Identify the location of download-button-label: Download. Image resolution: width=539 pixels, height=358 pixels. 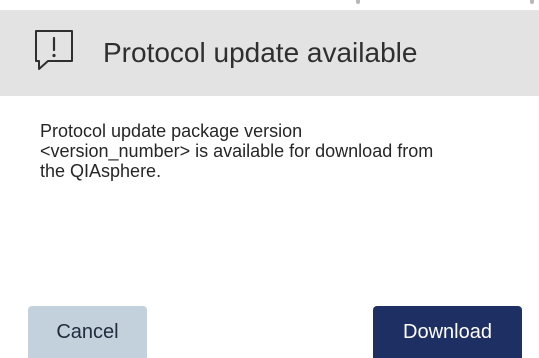
(447, 331).